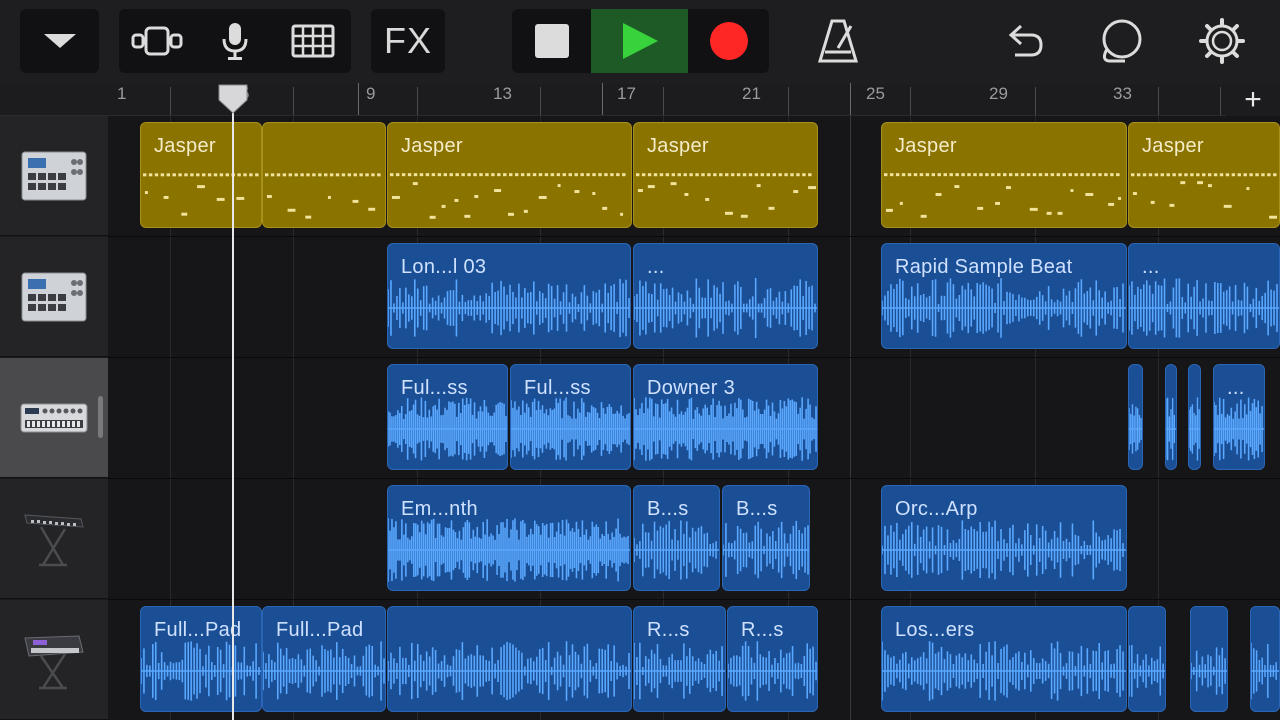 The width and height of the screenshot is (1280, 720). I want to click on timeline-ruler: 159131721252933, so click(694, 99).